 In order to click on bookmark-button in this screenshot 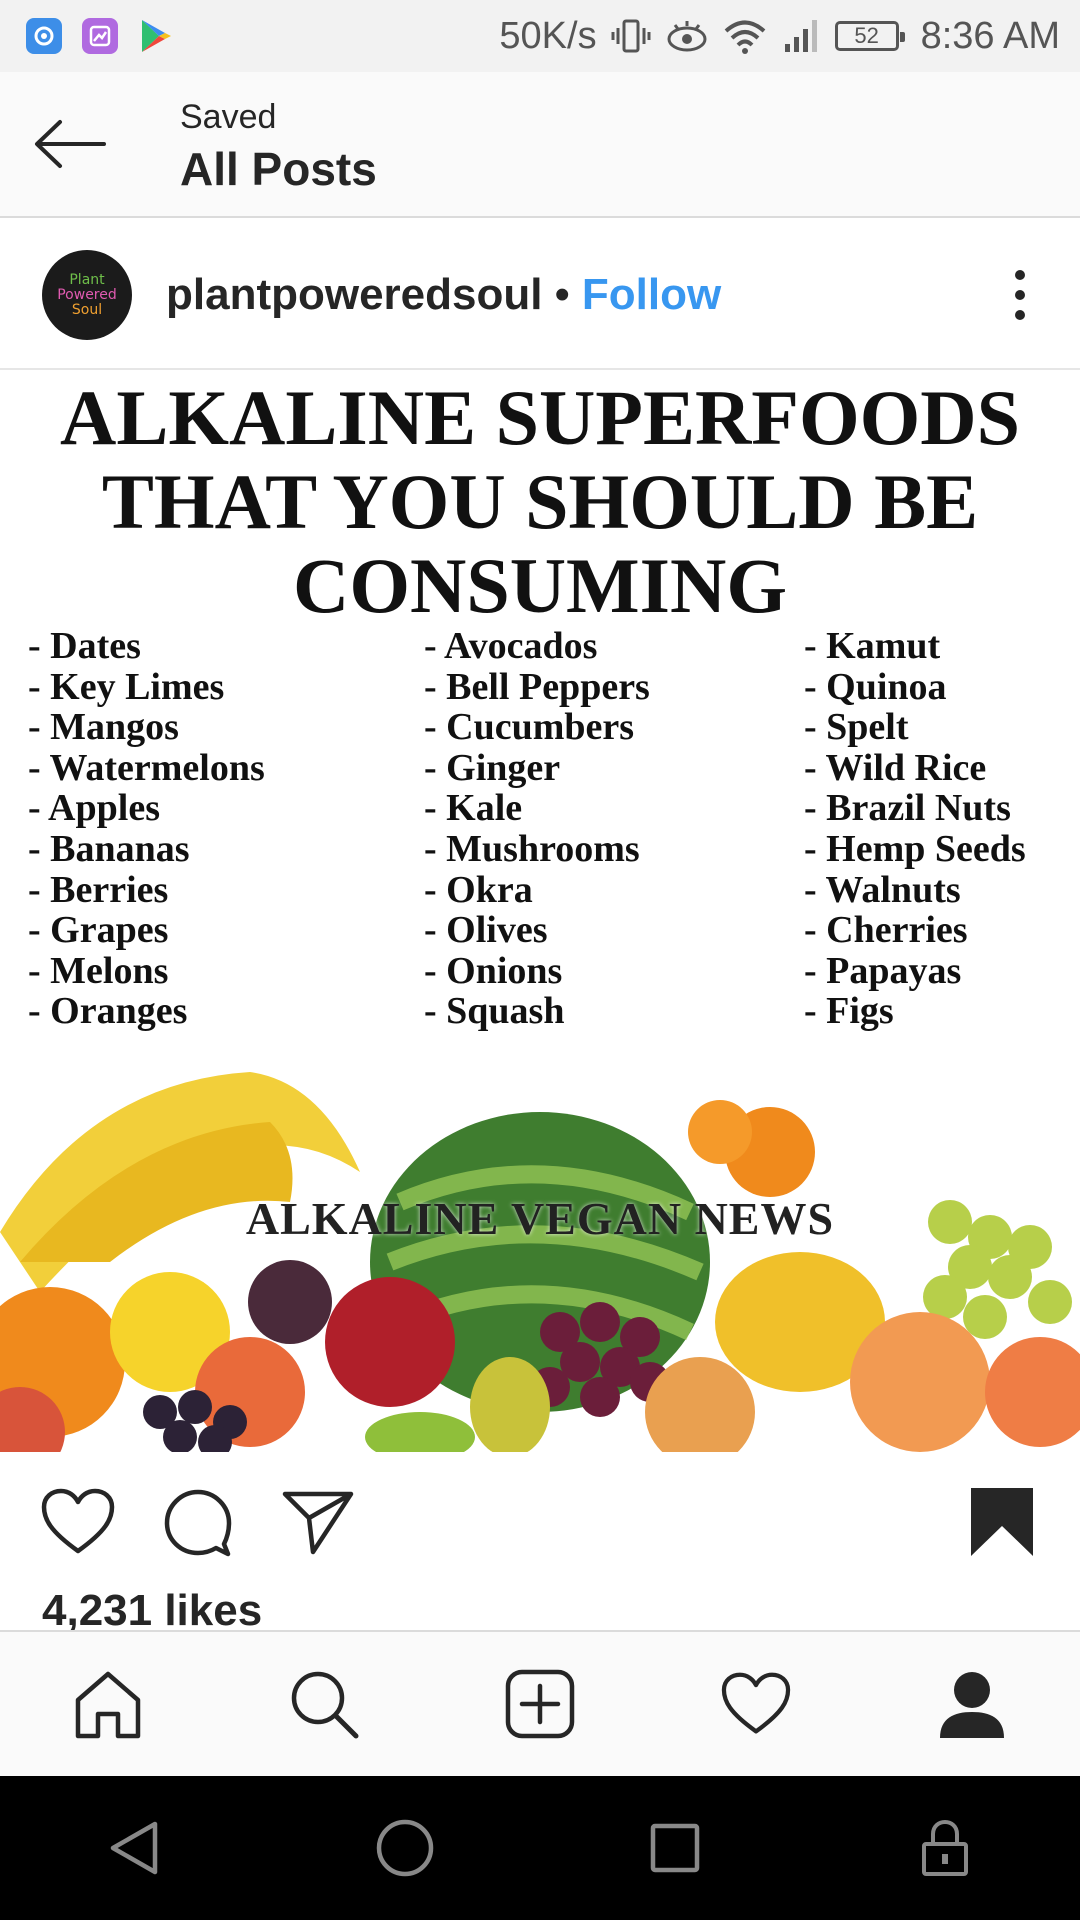, I will do `click(1002, 1522)`.